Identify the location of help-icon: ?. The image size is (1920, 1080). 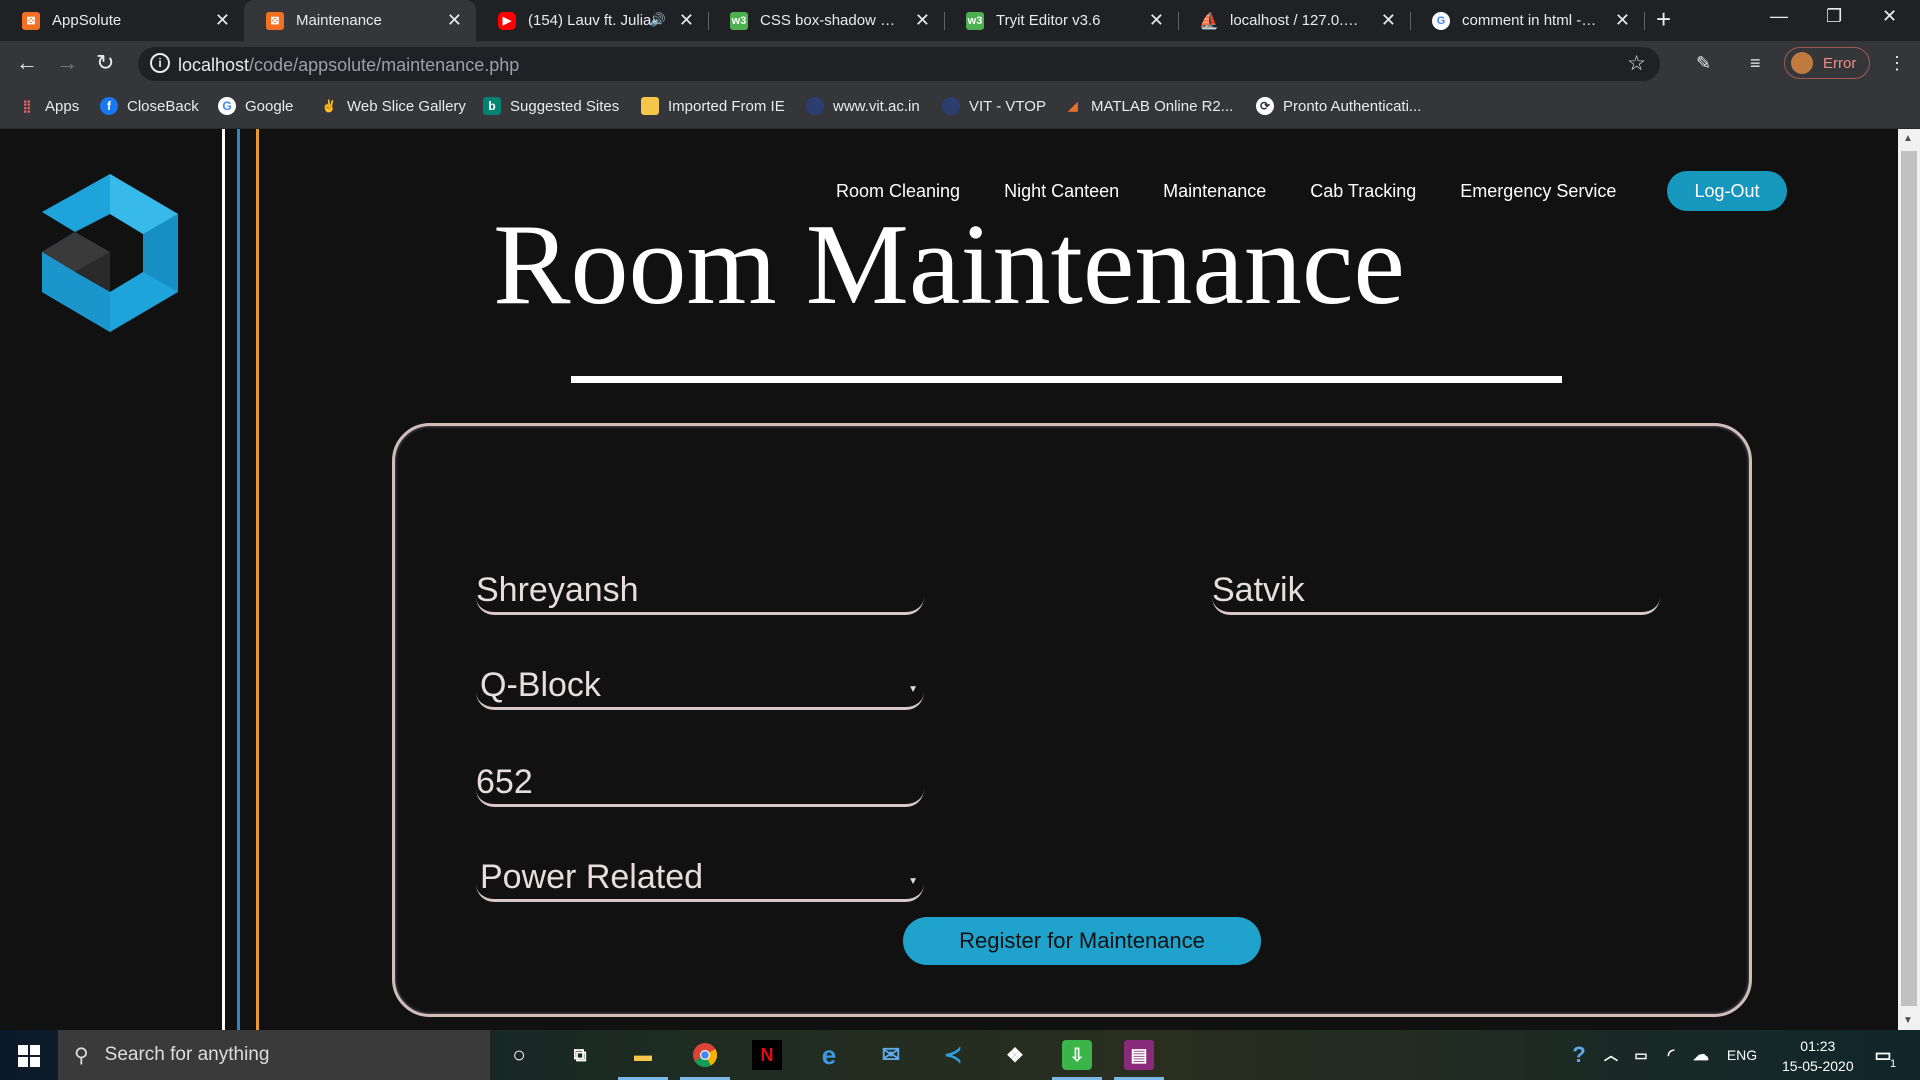
(1579, 1055).